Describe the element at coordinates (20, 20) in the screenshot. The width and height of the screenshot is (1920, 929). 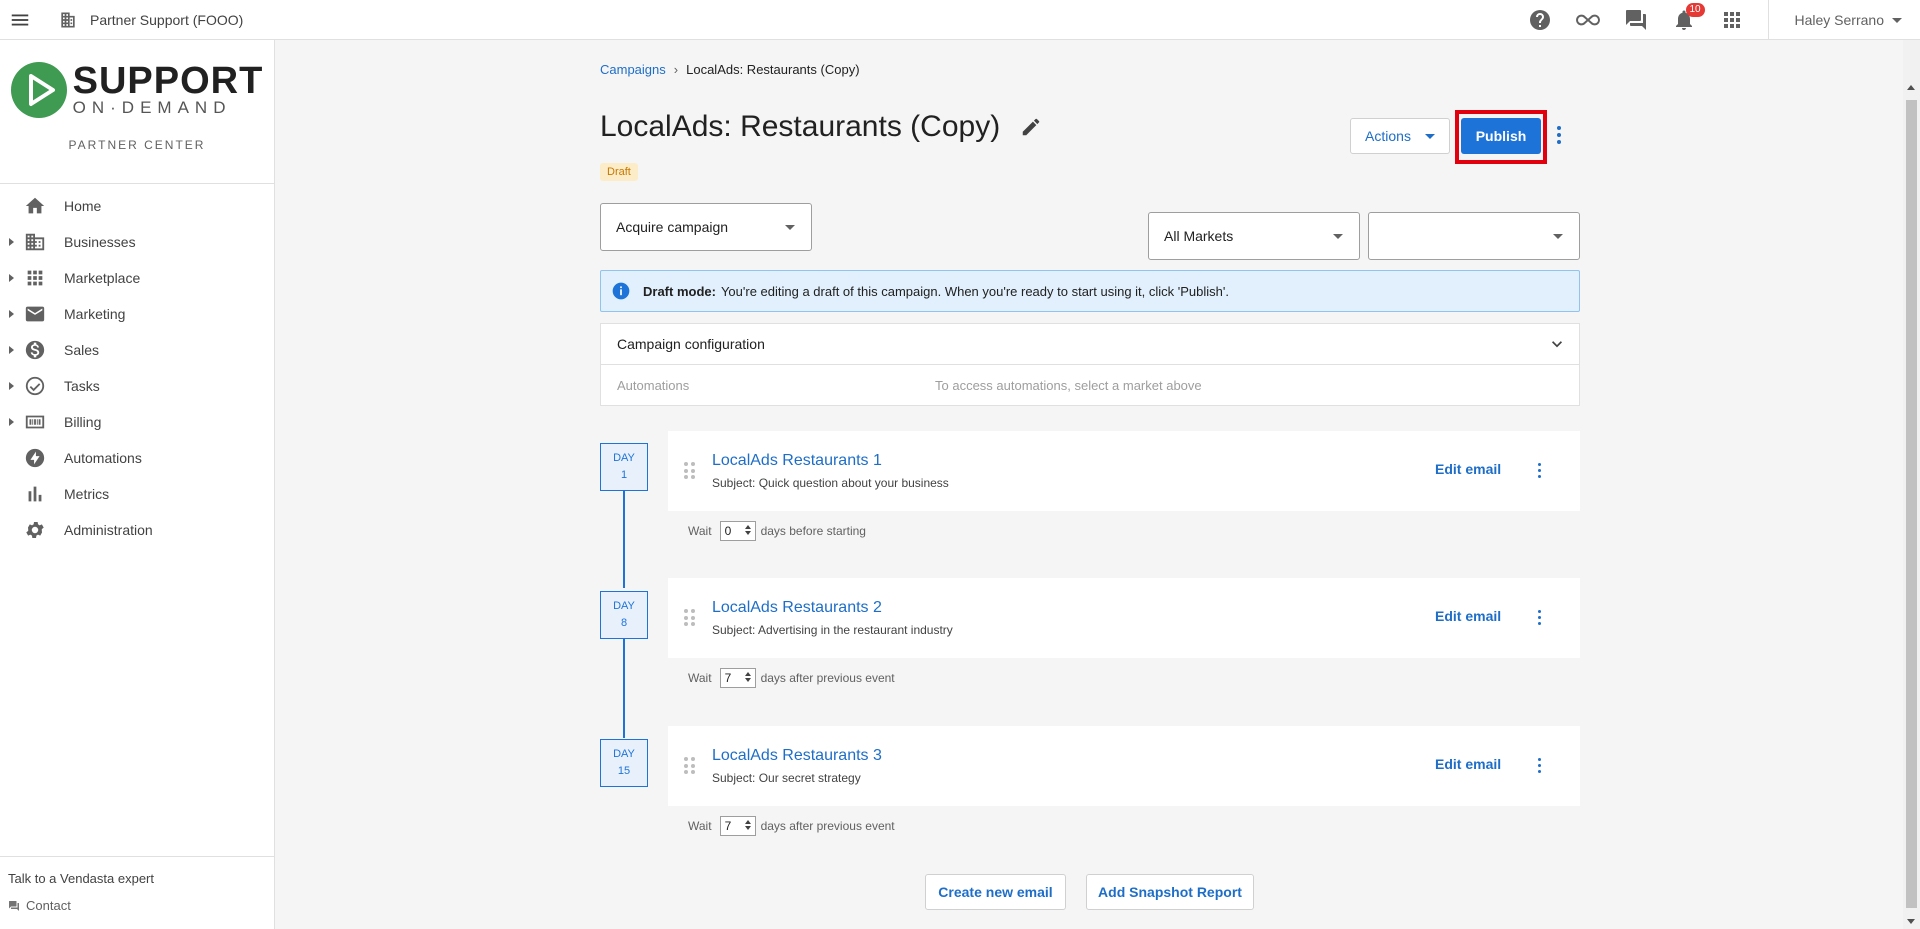
I see `menu-icon` at that location.